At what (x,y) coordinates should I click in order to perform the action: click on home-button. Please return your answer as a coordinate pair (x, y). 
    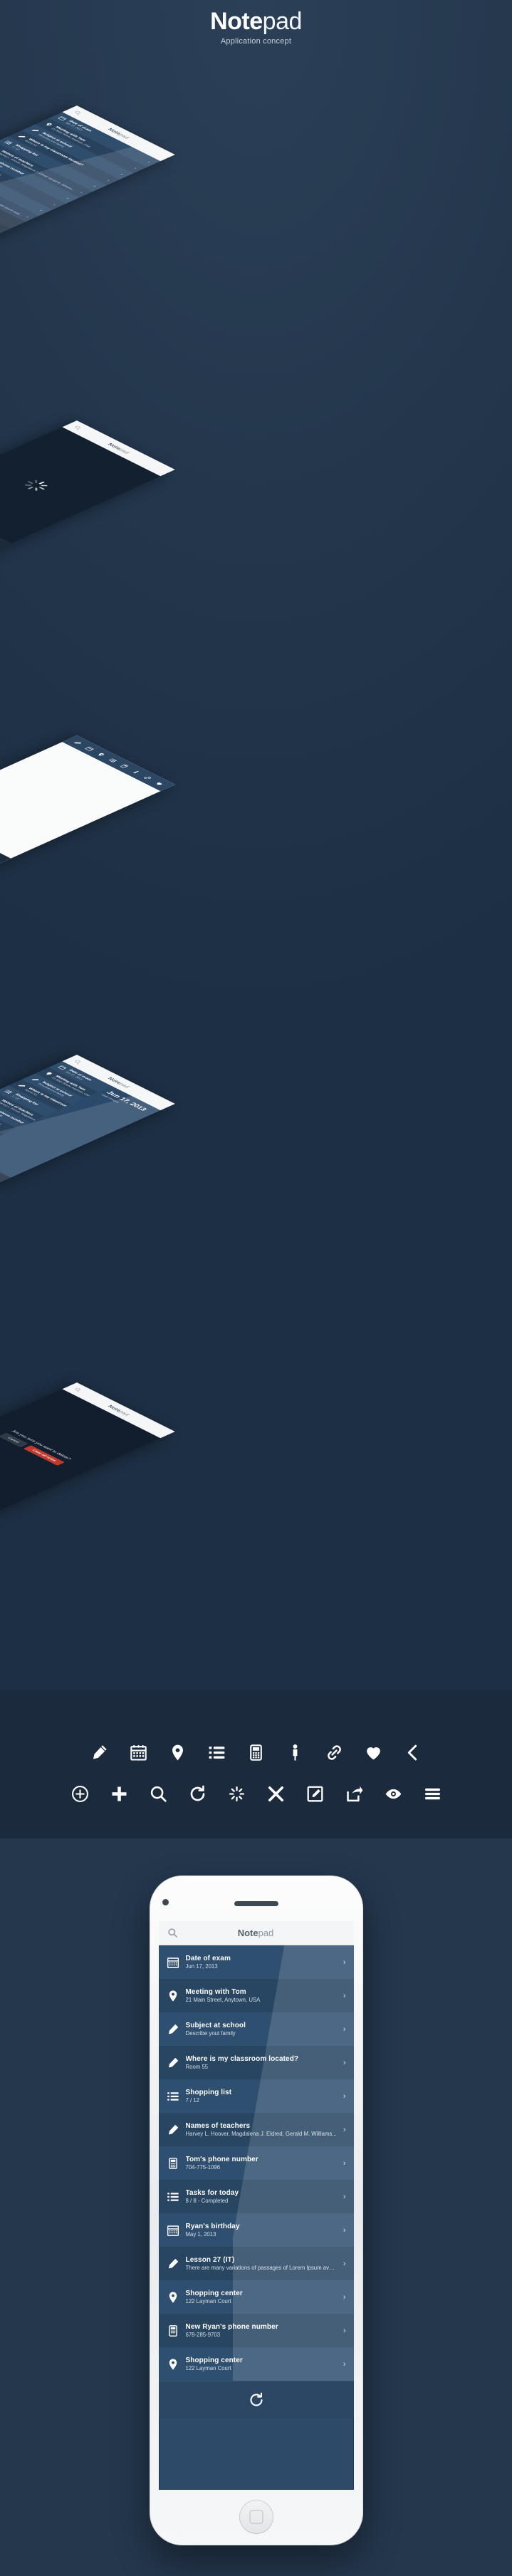
    Looking at the image, I should click on (256, 2517).